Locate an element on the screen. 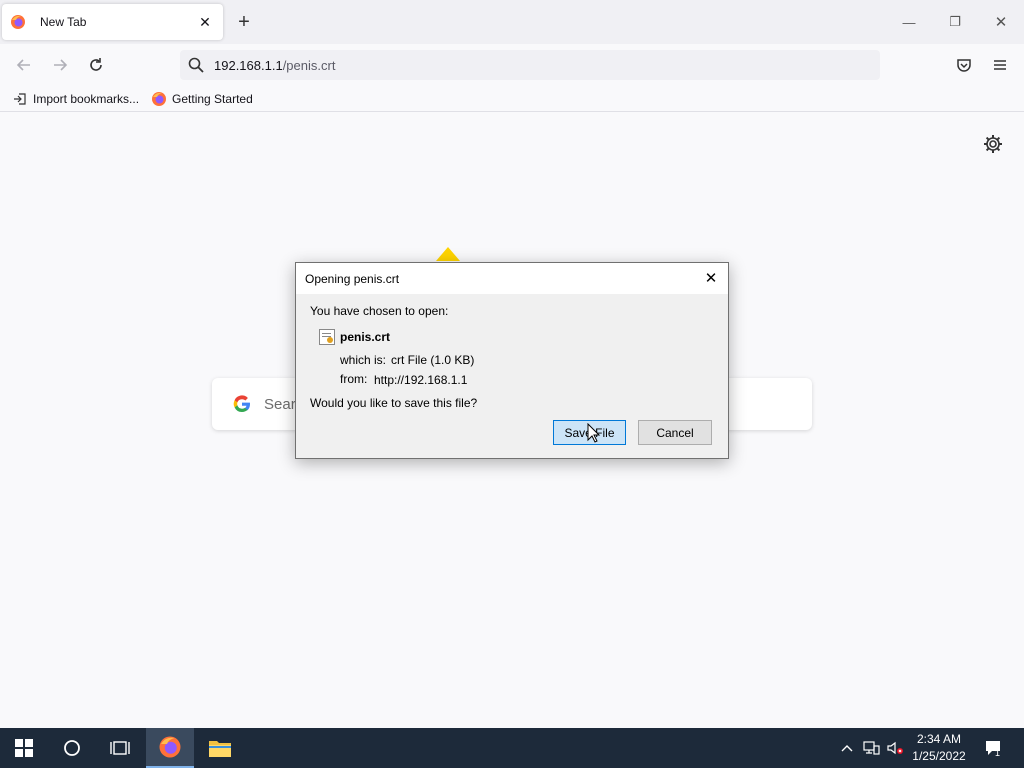 This screenshot has height=768, width=1024. volume-muted-icon is located at coordinates (895, 748).